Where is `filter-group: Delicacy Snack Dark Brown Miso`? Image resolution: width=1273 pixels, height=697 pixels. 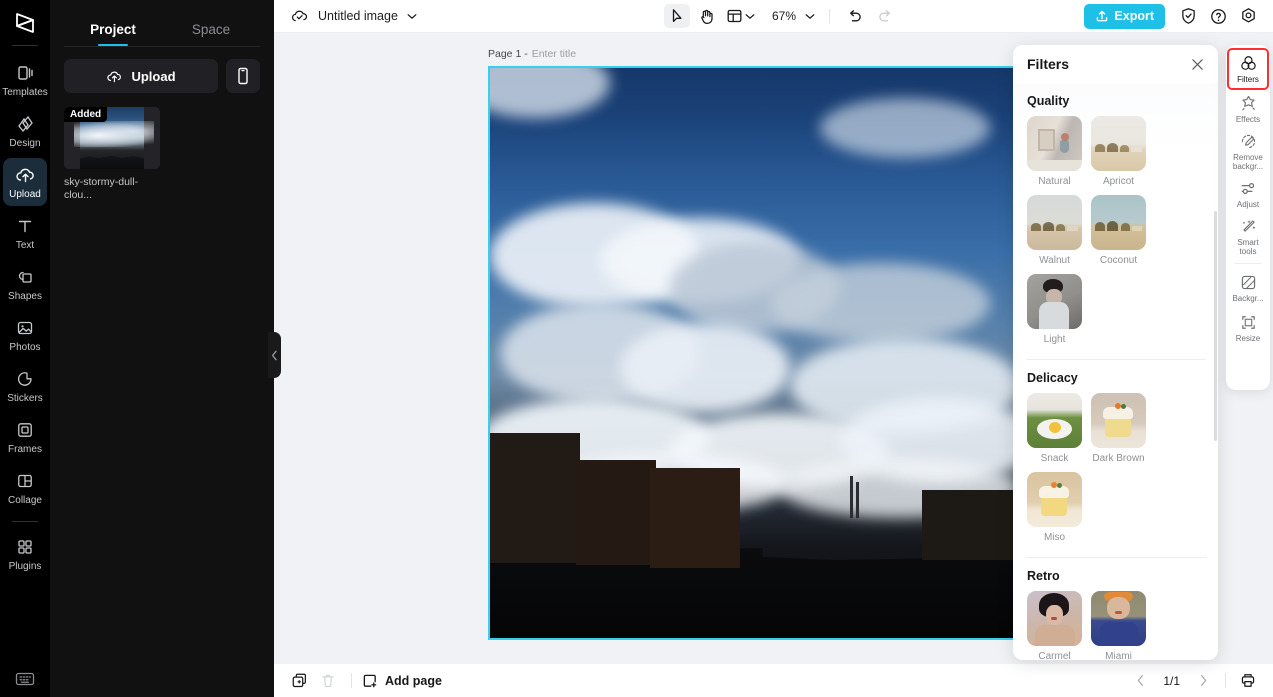 filter-group: Delicacy Snack Dark Brown Miso is located at coordinates (1117, 457).